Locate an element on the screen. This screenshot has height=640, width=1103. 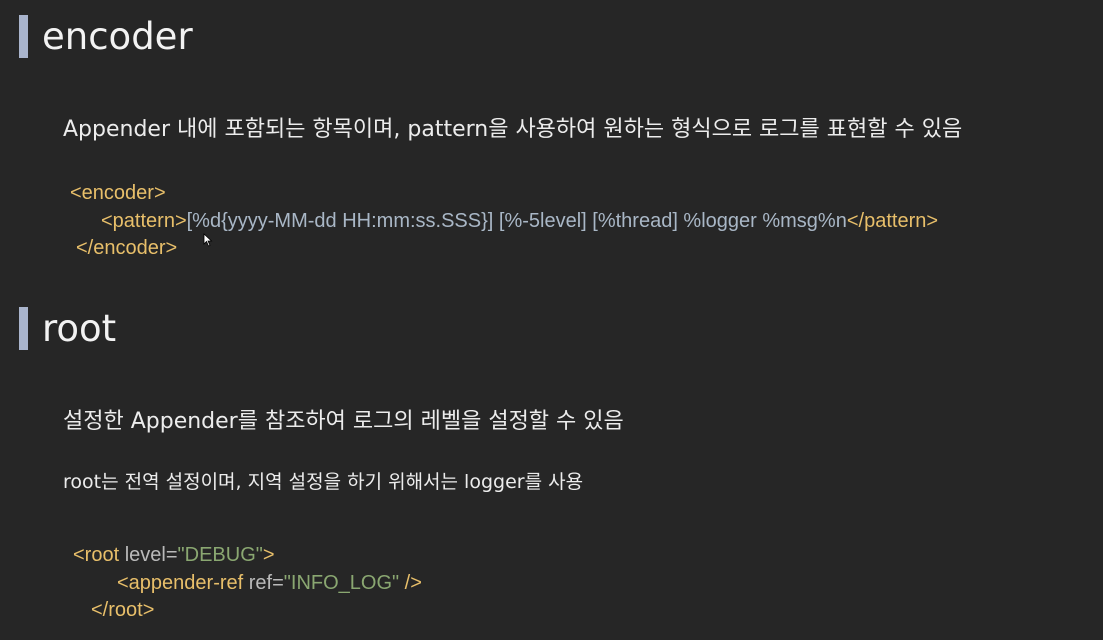
root-level-attr: level= is located at coordinates (148, 555).